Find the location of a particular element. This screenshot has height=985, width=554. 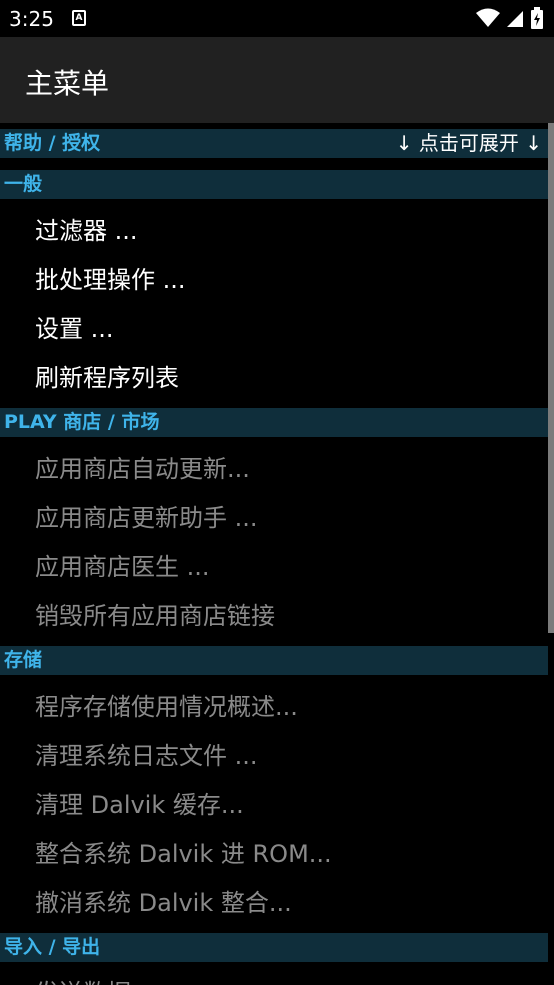

menu-item-send-data: 发送数据 is located at coordinates (274, 977).